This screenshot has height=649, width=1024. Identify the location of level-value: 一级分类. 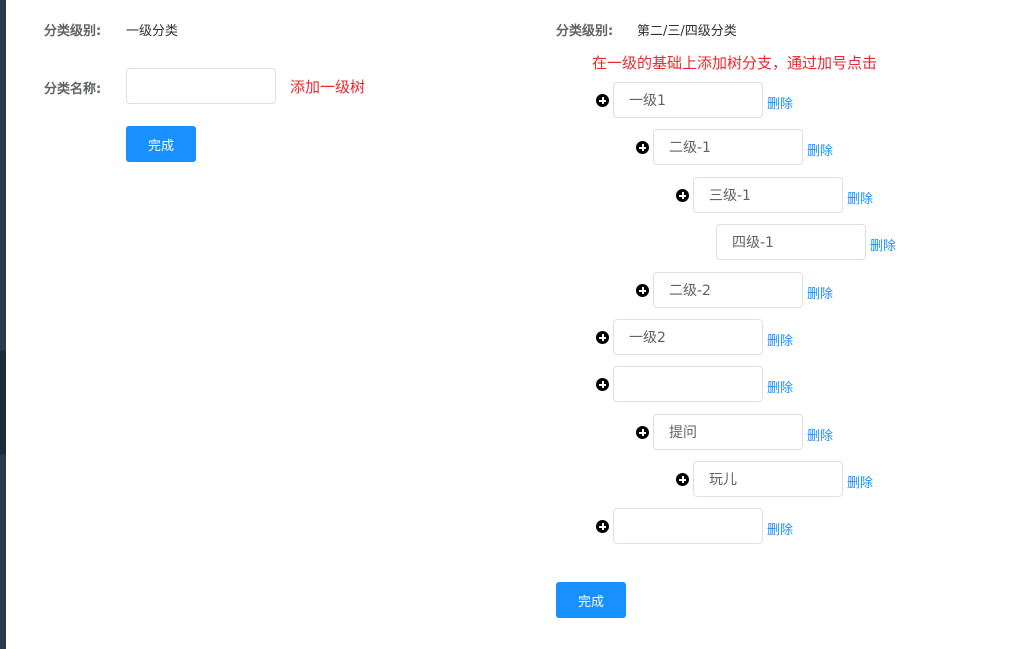
(152, 31).